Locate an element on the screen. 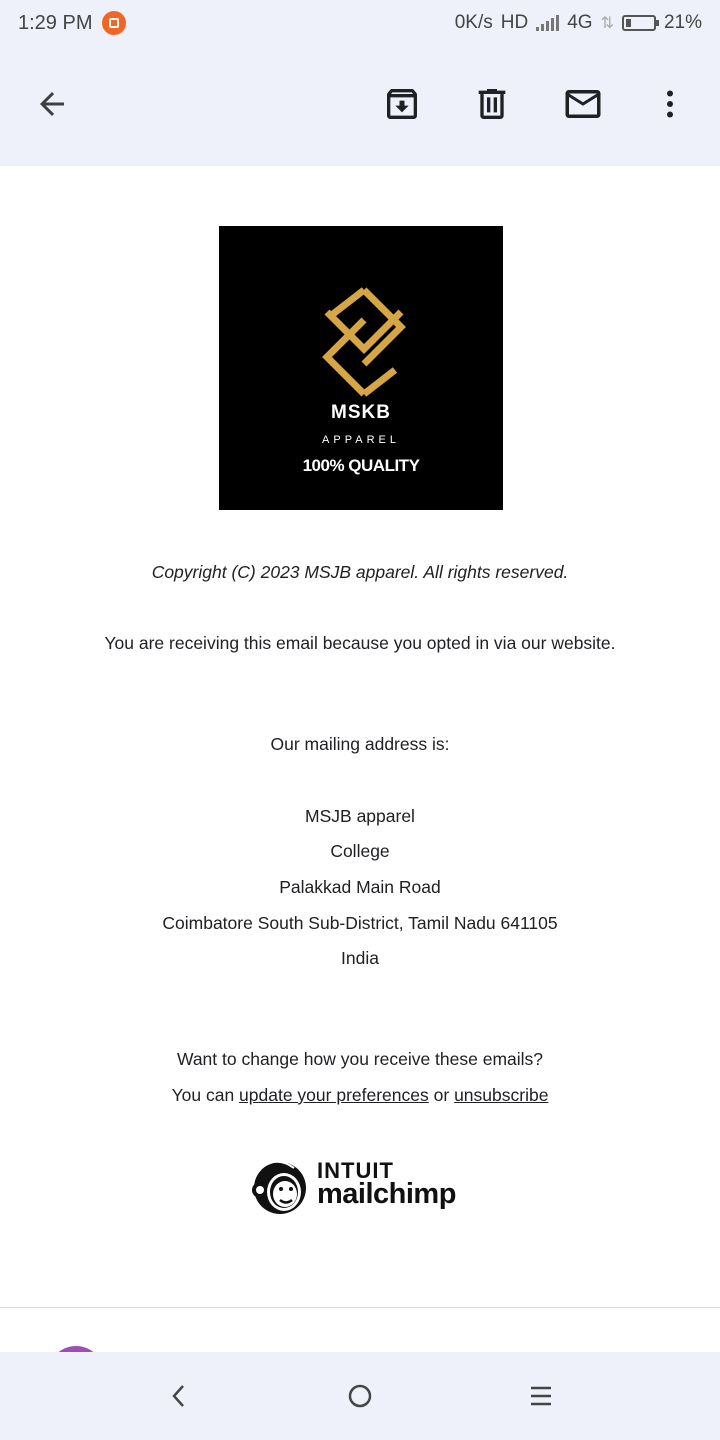 The height and width of the screenshot is (1440, 720). more-options-button is located at coordinates (670, 104).